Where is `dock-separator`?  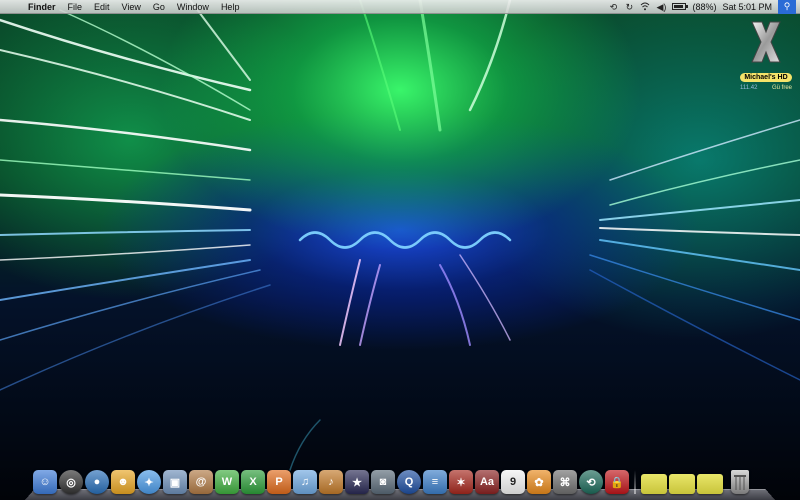
dock-separator is located at coordinates (635, 482).